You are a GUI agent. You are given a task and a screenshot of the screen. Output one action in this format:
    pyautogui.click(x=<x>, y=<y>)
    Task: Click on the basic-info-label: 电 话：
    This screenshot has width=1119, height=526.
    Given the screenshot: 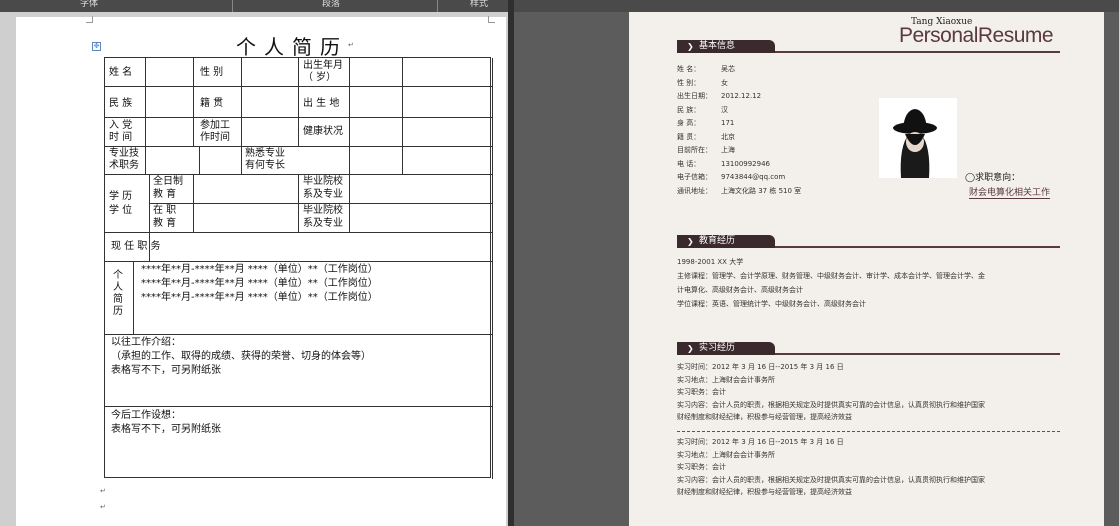 What is the action you would take?
    pyautogui.click(x=689, y=163)
    